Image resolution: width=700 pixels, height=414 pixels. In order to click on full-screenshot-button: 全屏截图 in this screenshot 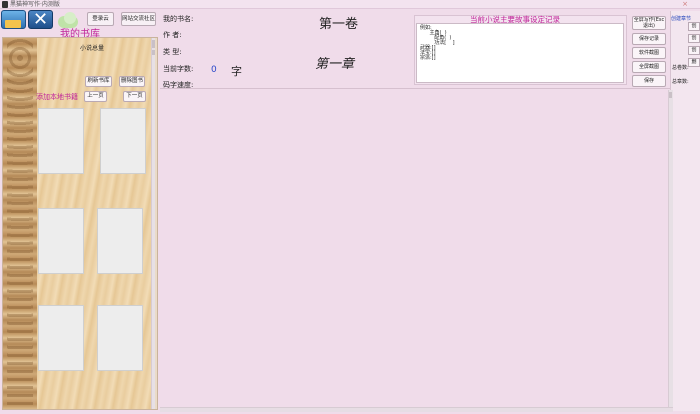, I will do `click(649, 67)`.